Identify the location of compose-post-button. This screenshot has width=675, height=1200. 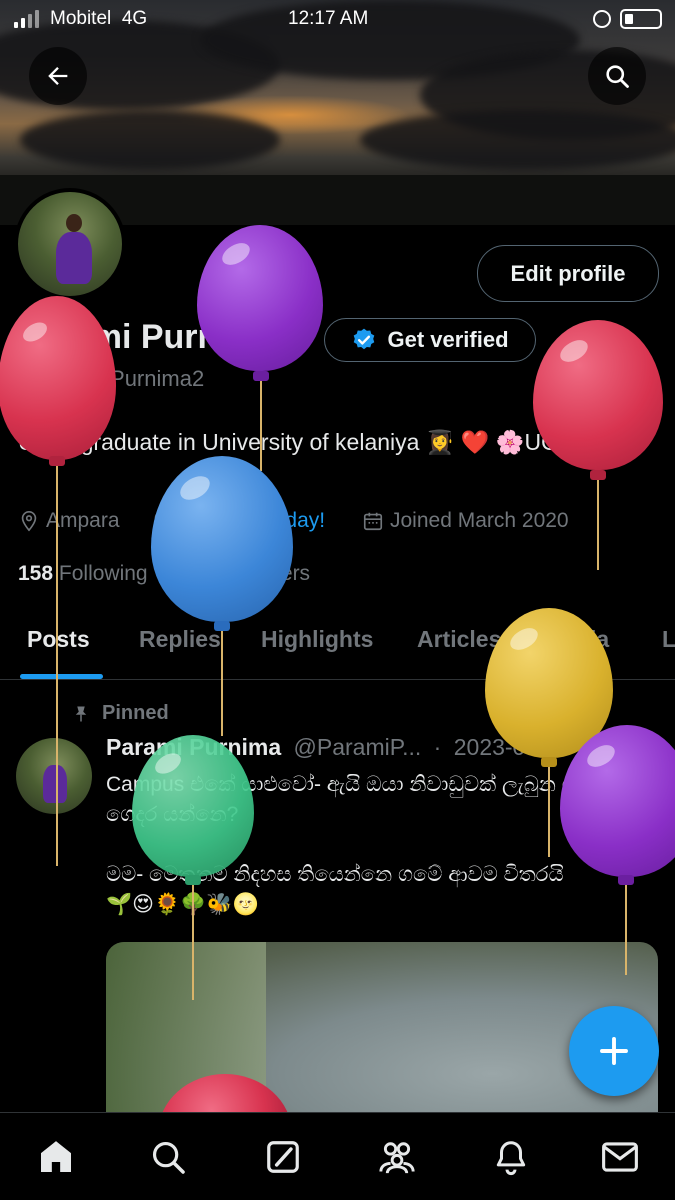
(614, 1051).